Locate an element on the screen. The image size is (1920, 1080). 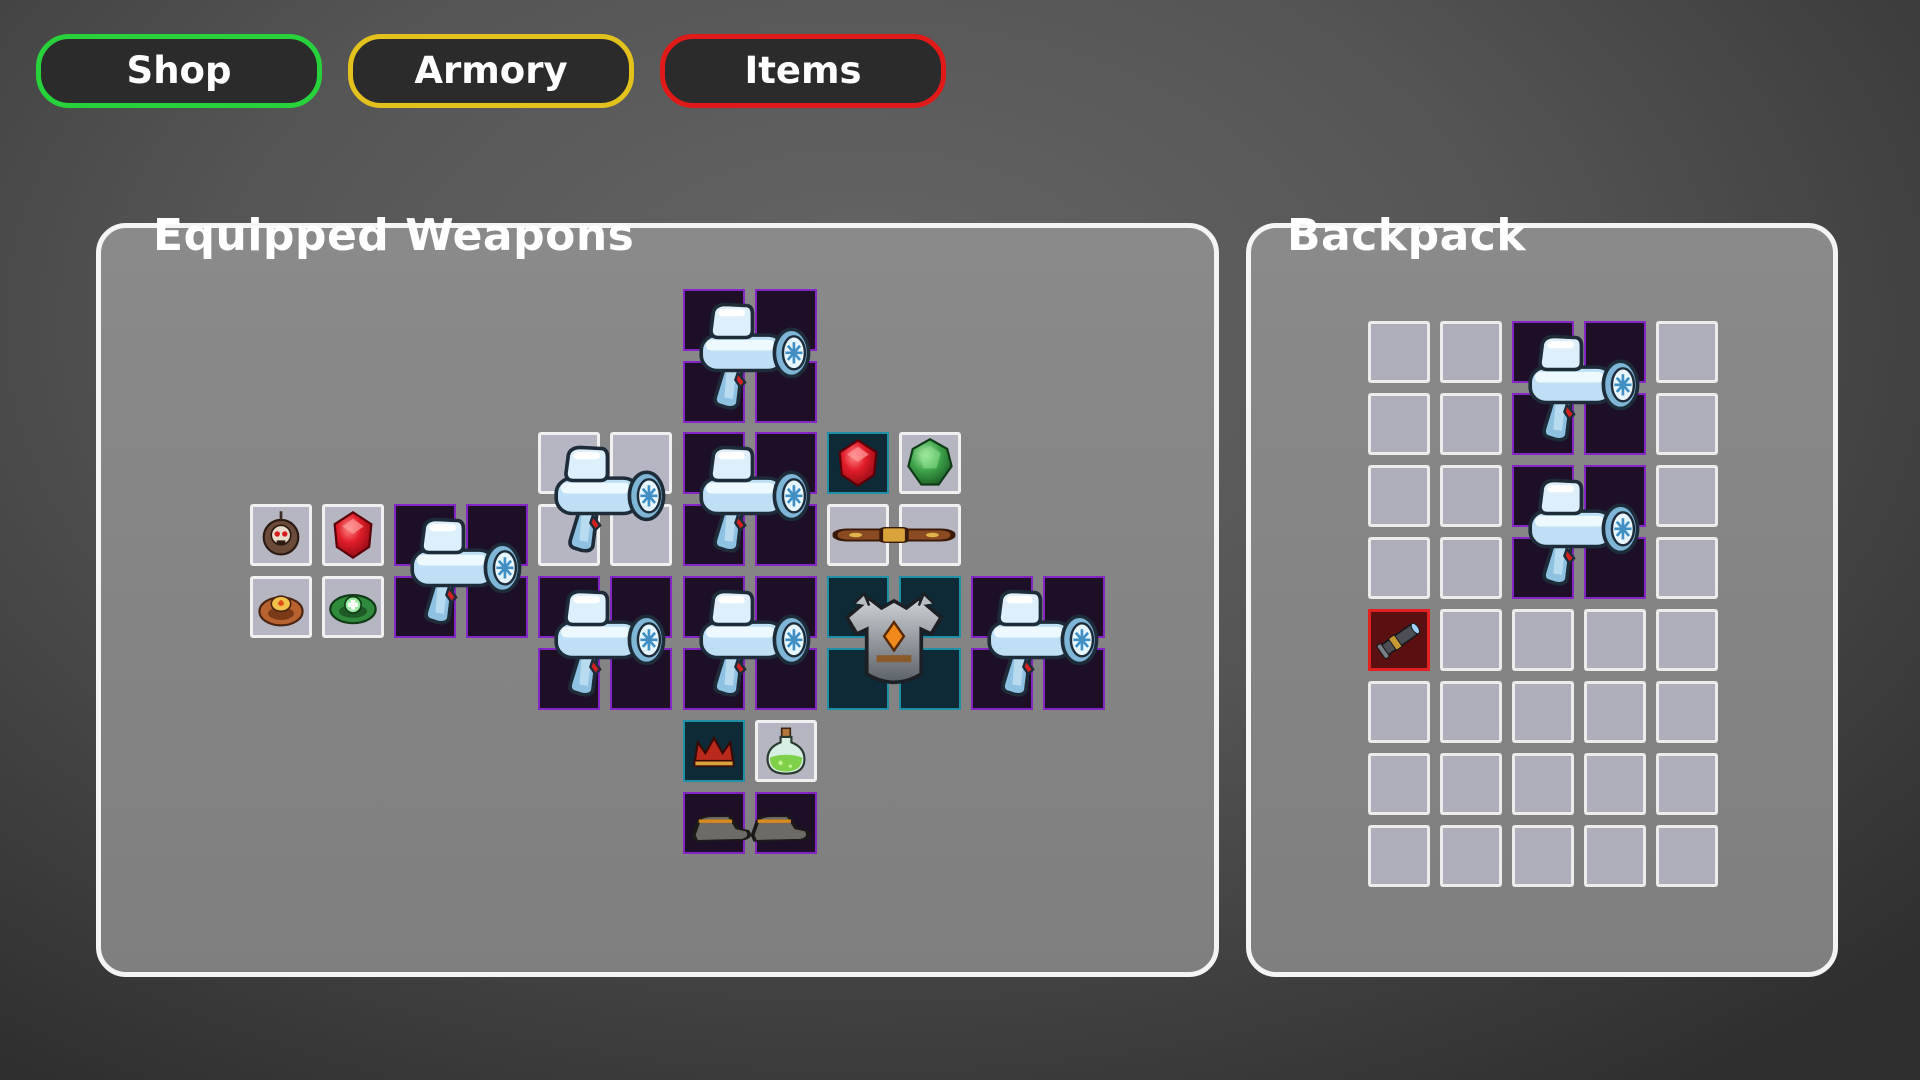
plate-armor-cell-bottom-left is located at coordinates (858, 679).